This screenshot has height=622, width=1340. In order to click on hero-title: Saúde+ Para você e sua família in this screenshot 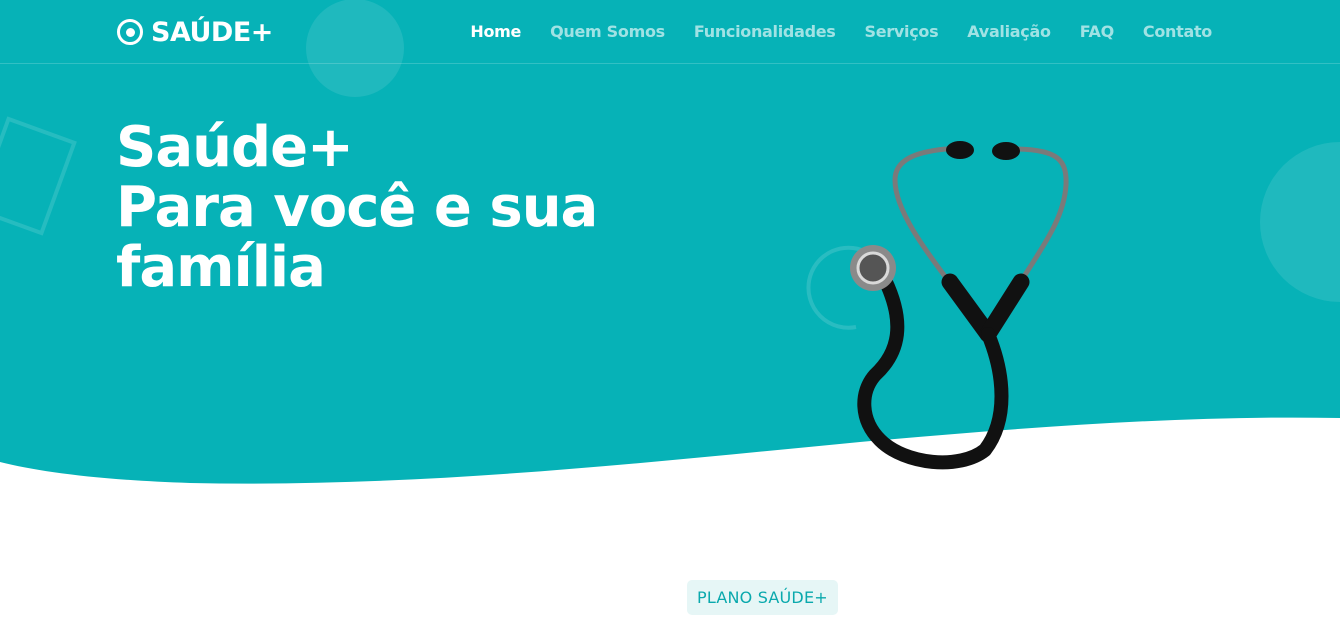, I will do `click(357, 207)`.